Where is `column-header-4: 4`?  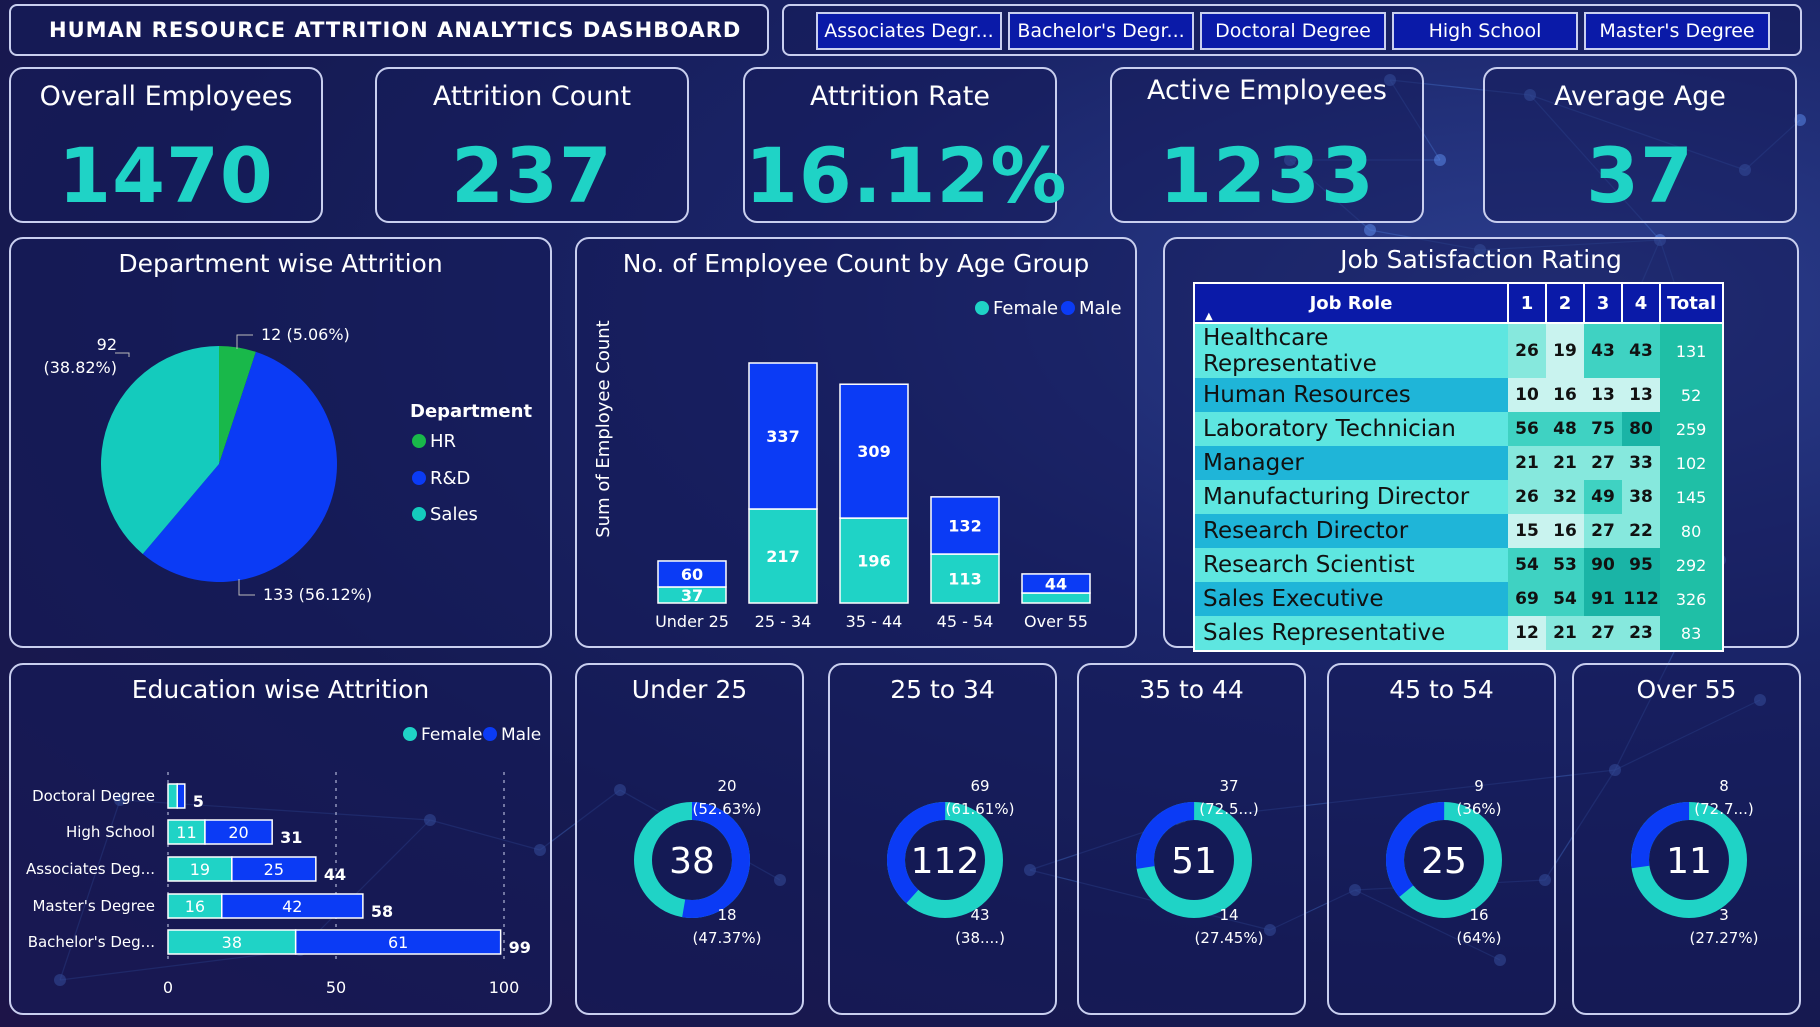 column-header-4: 4 is located at coordinates (1641, 303).